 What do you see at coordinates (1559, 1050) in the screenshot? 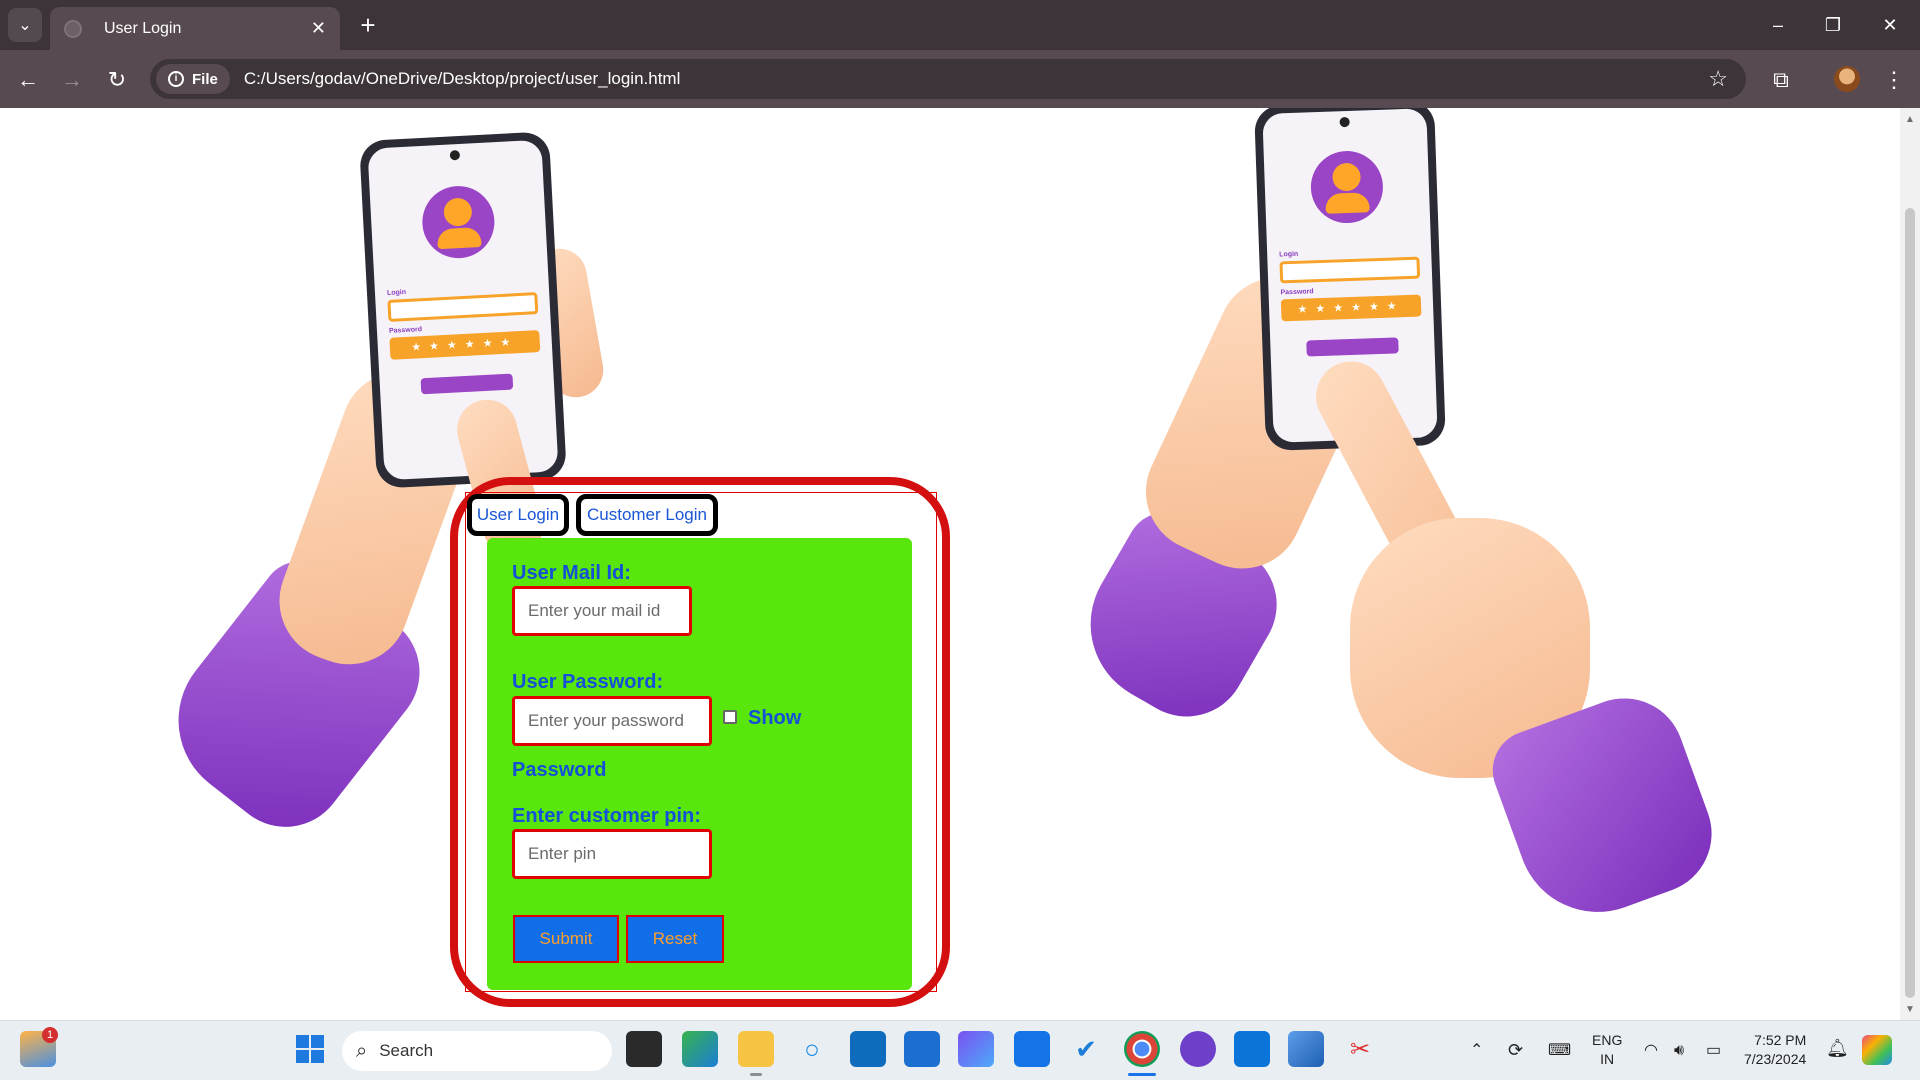
I see `keyboard-icon: ⌨` at bounding box center [1559, 1050].